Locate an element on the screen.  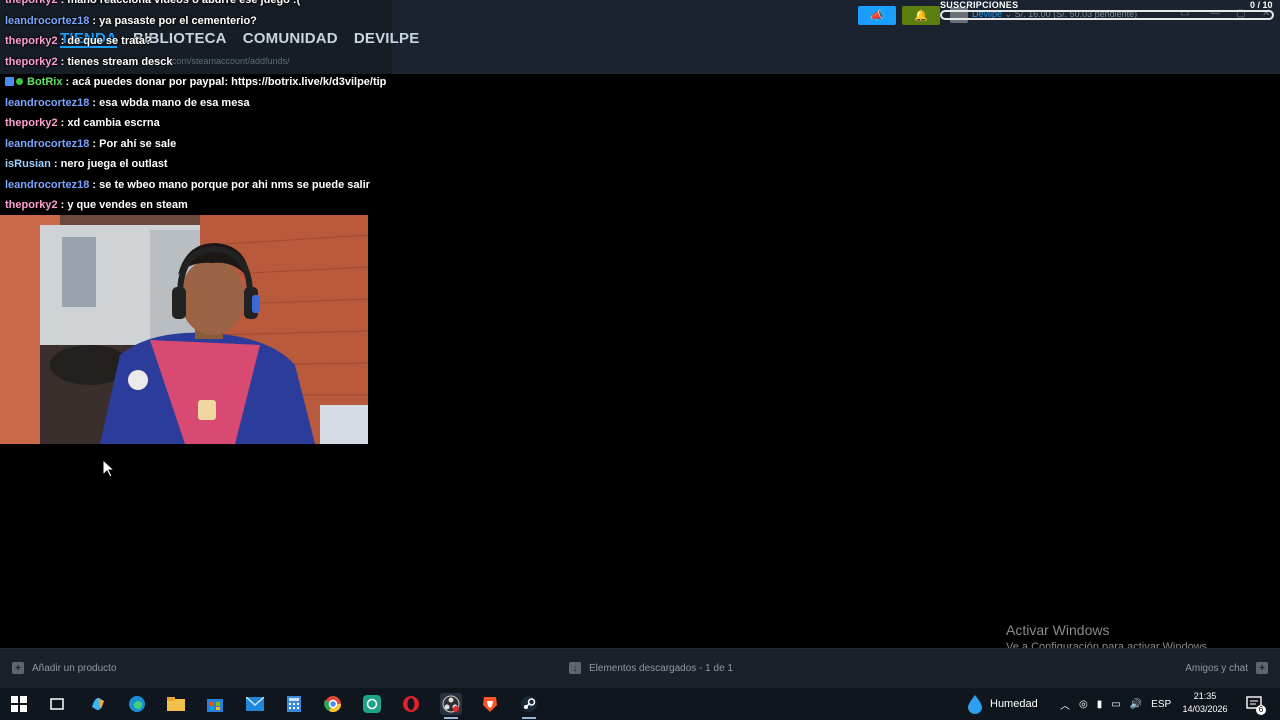
water-drop-icon is located at coordinates (975, 704).